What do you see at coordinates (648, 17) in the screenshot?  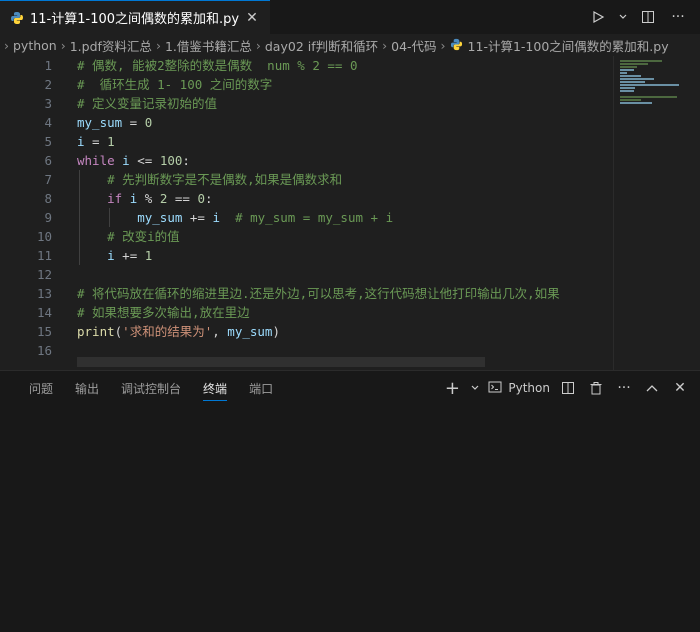 I see `split-editor-icon` at bounding box center [648, 17].